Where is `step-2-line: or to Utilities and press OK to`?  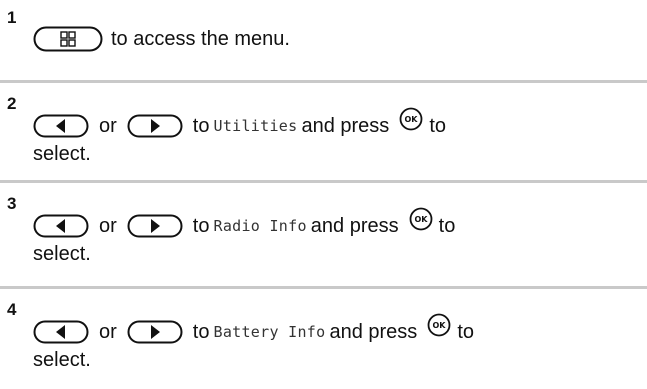
step-2-line: or to Utilities and press OK to is located at coordinates (239, 122).